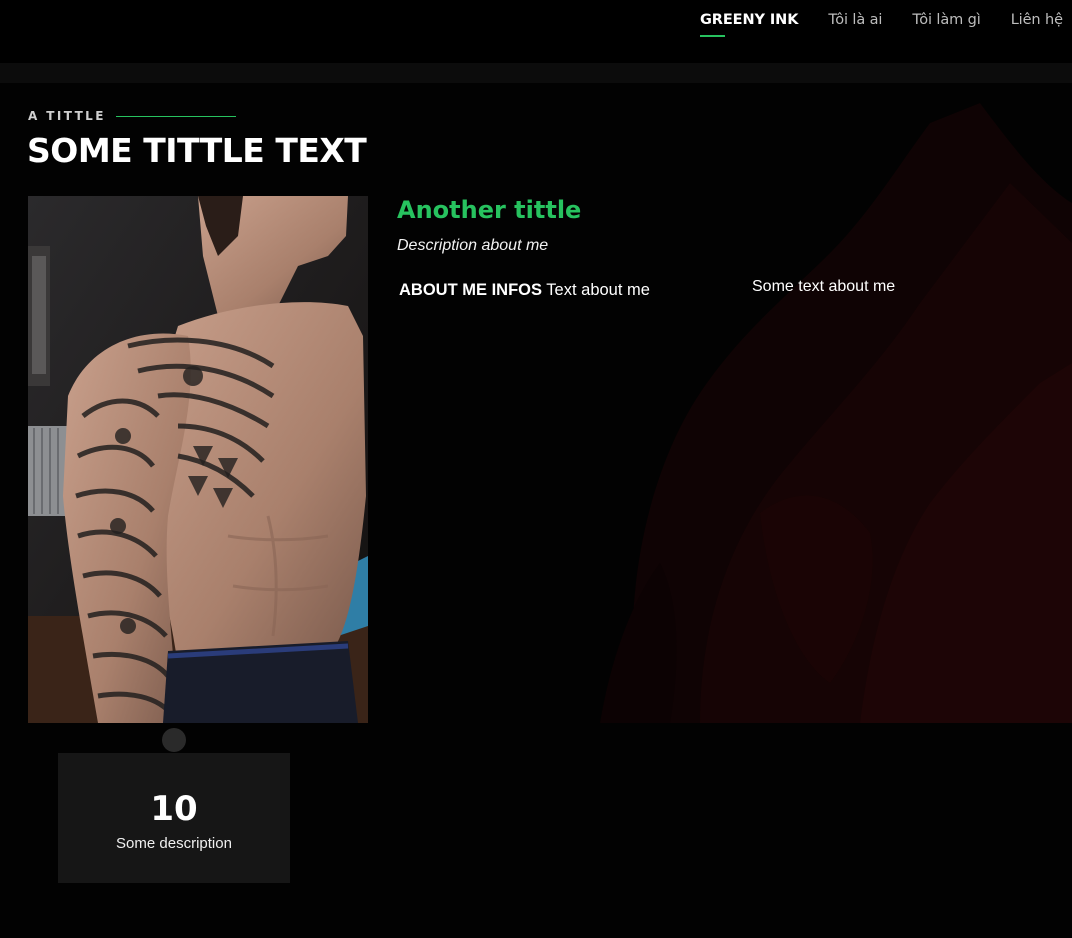  What do you see at coordinates (470, 290) in the screenshot?
I see `about-infos-label: ABOUT ME INFOS` at bounding box center [470, 290].